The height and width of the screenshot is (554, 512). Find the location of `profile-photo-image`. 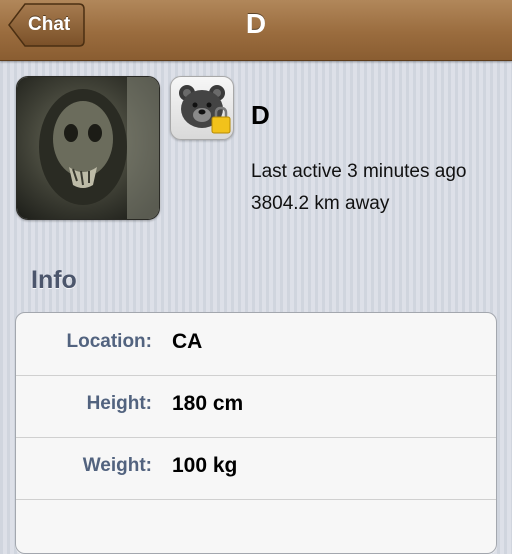

profile-photo-image is located at coordinates (88, 148).